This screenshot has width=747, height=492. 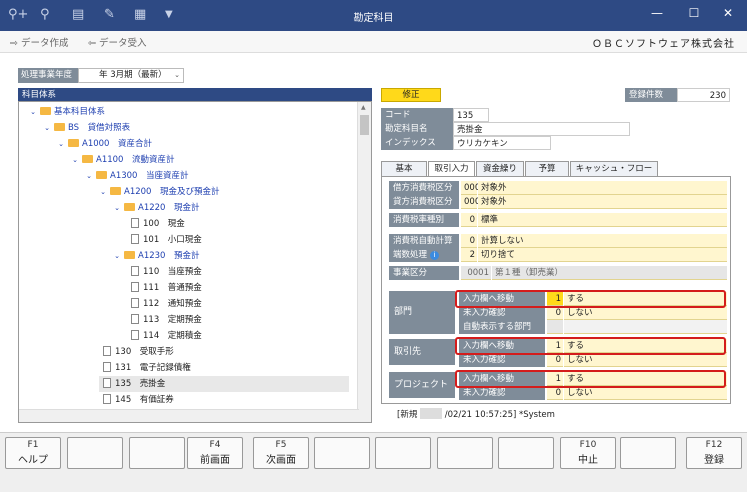 I want to click on tree-item: 145 有価証券, so click(x=136, y=400).